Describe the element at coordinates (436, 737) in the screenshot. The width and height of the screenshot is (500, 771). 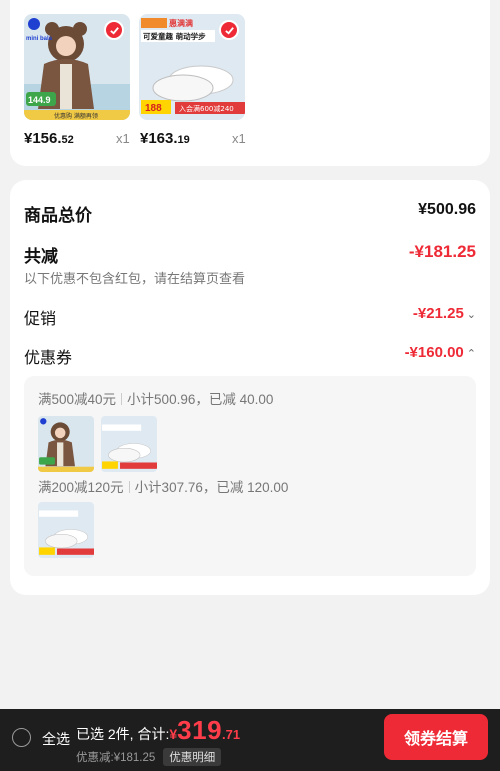
I see `checkout-button: 领券结算` at that location.